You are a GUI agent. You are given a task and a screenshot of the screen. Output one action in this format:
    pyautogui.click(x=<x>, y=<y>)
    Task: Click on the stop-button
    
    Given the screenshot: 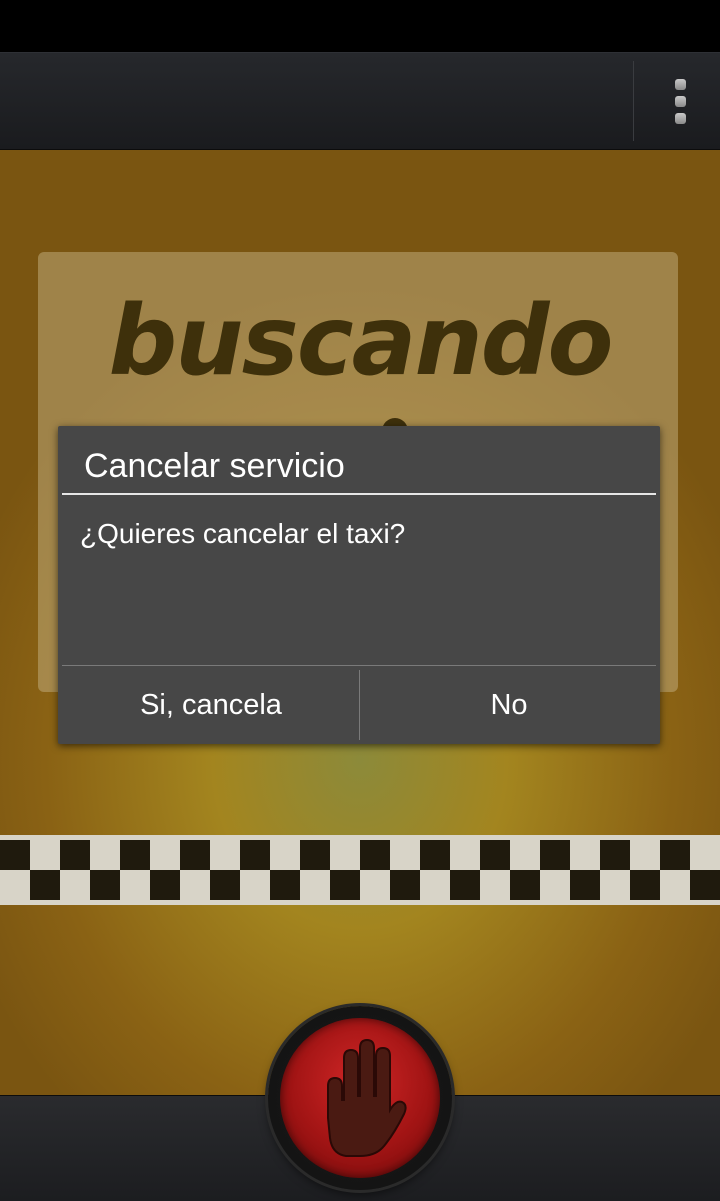 What is the action you would take?
    pyautogui.click(x=360, y=1098)
    